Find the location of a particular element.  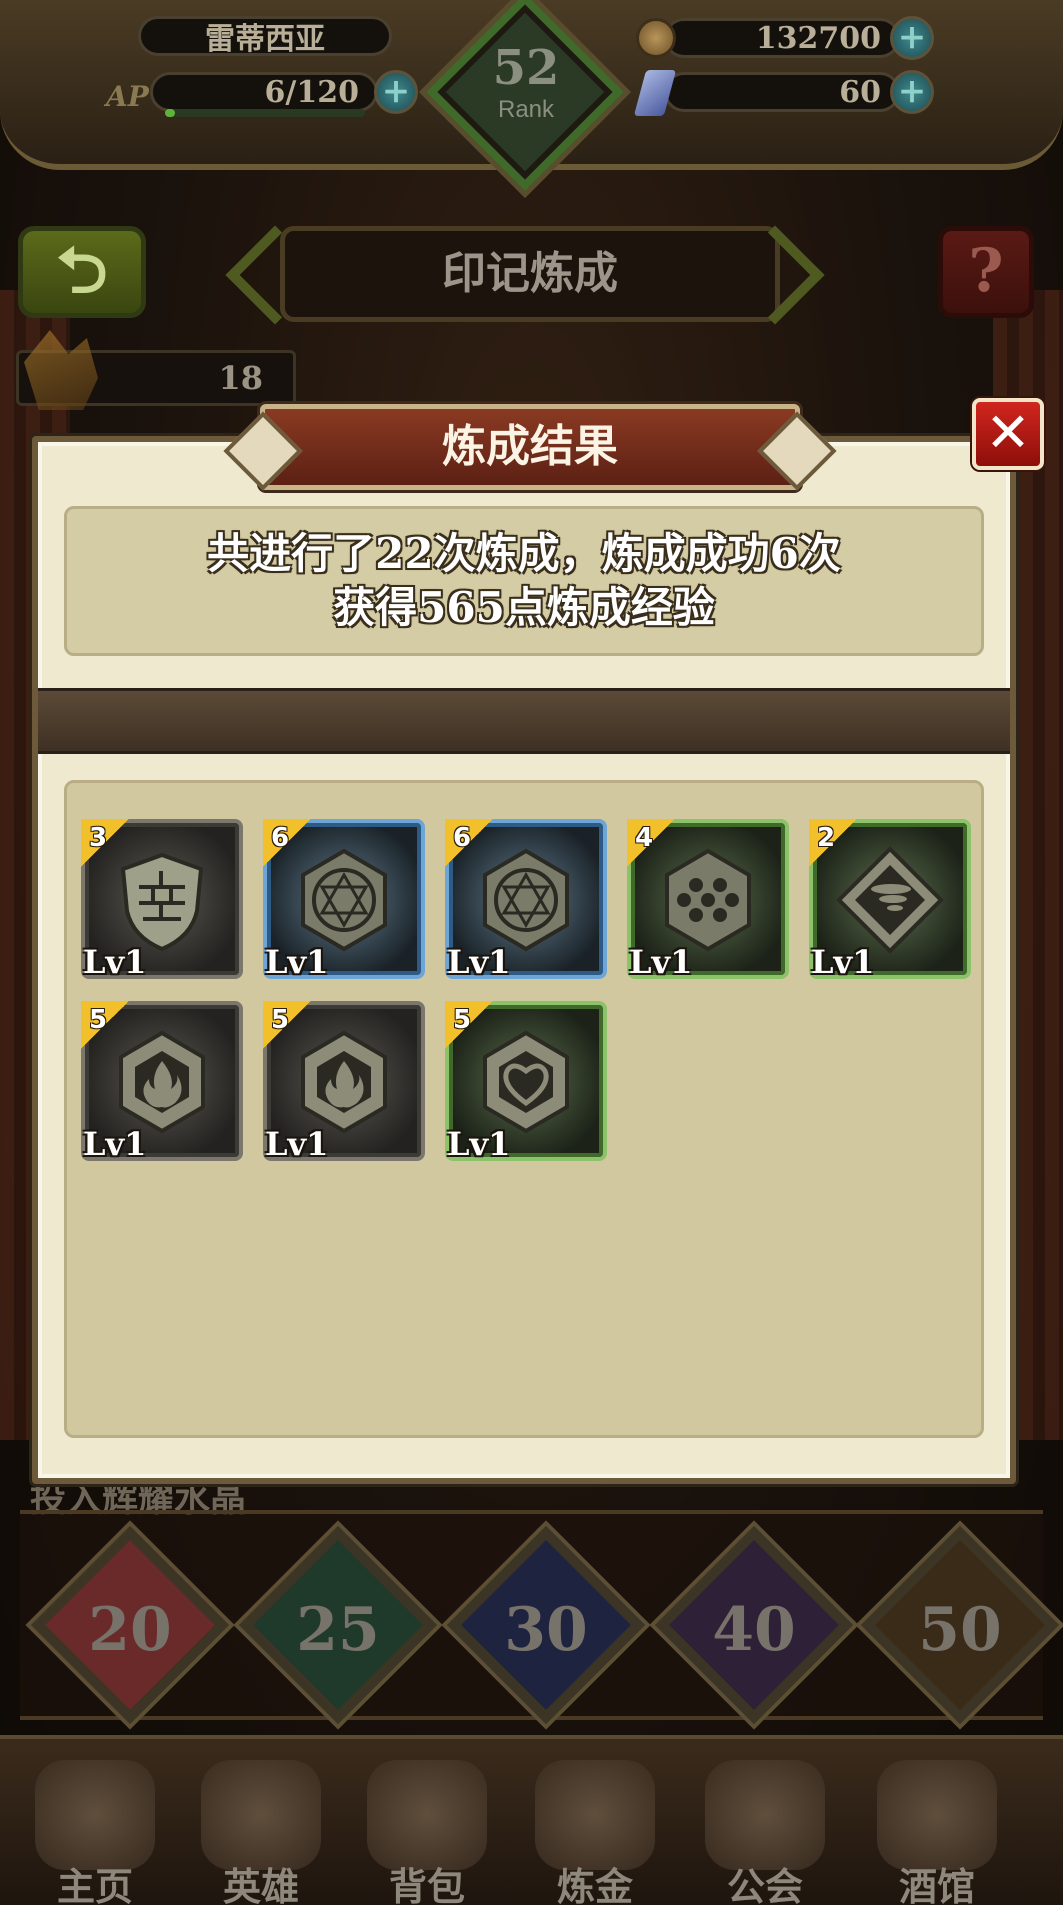

item-quantity: 2 is located at coordinates (826, 838).